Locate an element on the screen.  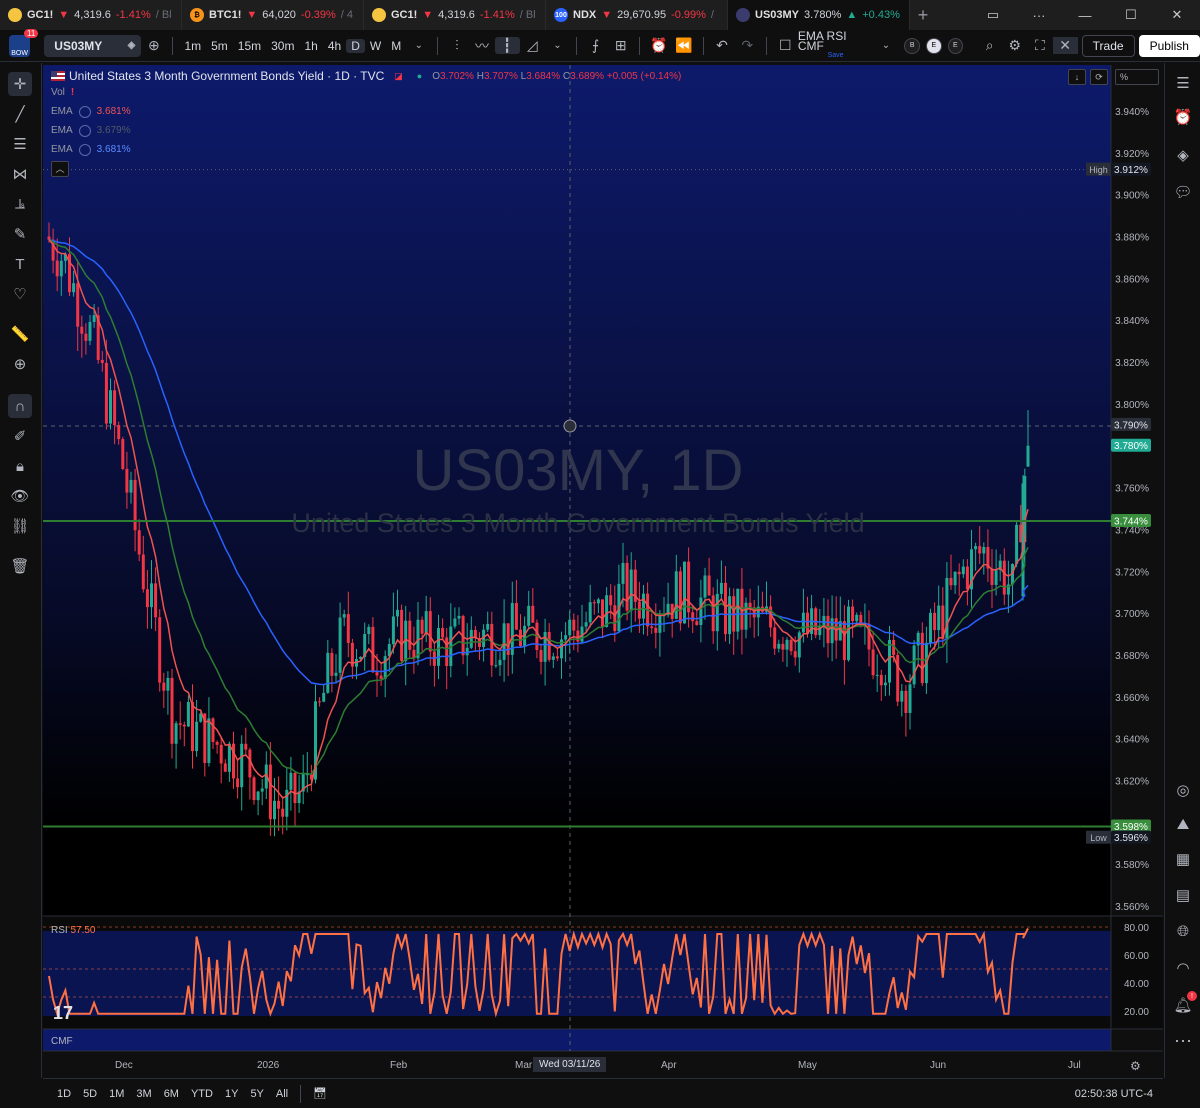
undo-icon: ↶ is located at coordinates (721, 45).